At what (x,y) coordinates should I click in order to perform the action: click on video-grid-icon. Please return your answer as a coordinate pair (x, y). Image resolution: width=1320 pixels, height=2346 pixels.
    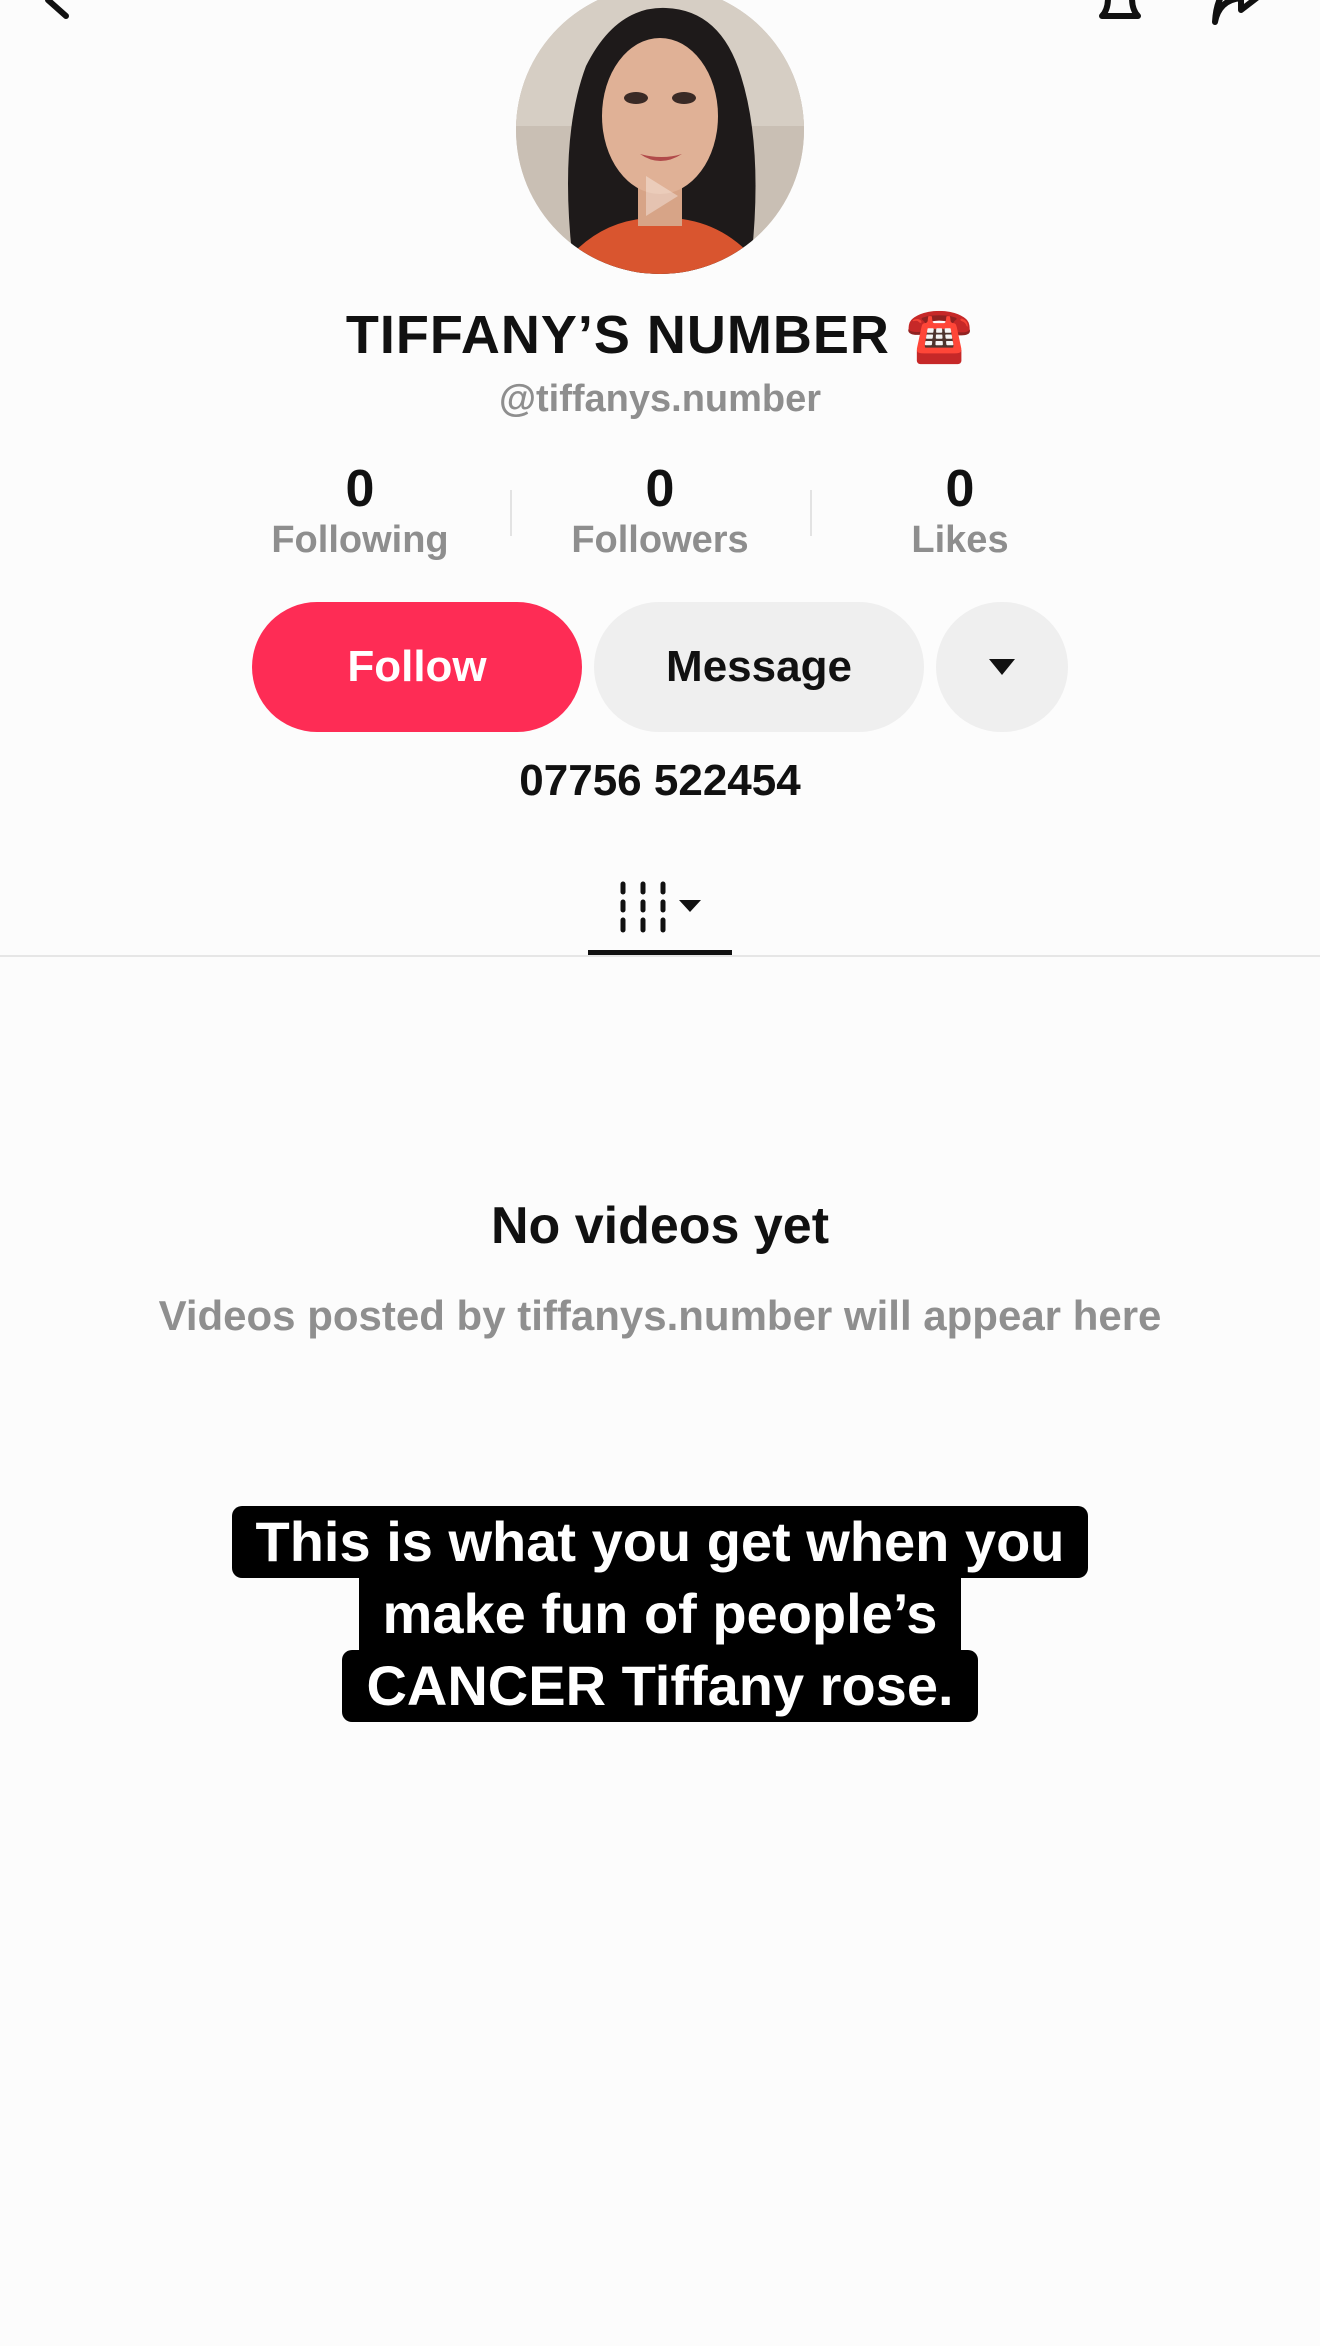
    Looking at the image, I should click on (660, 907).